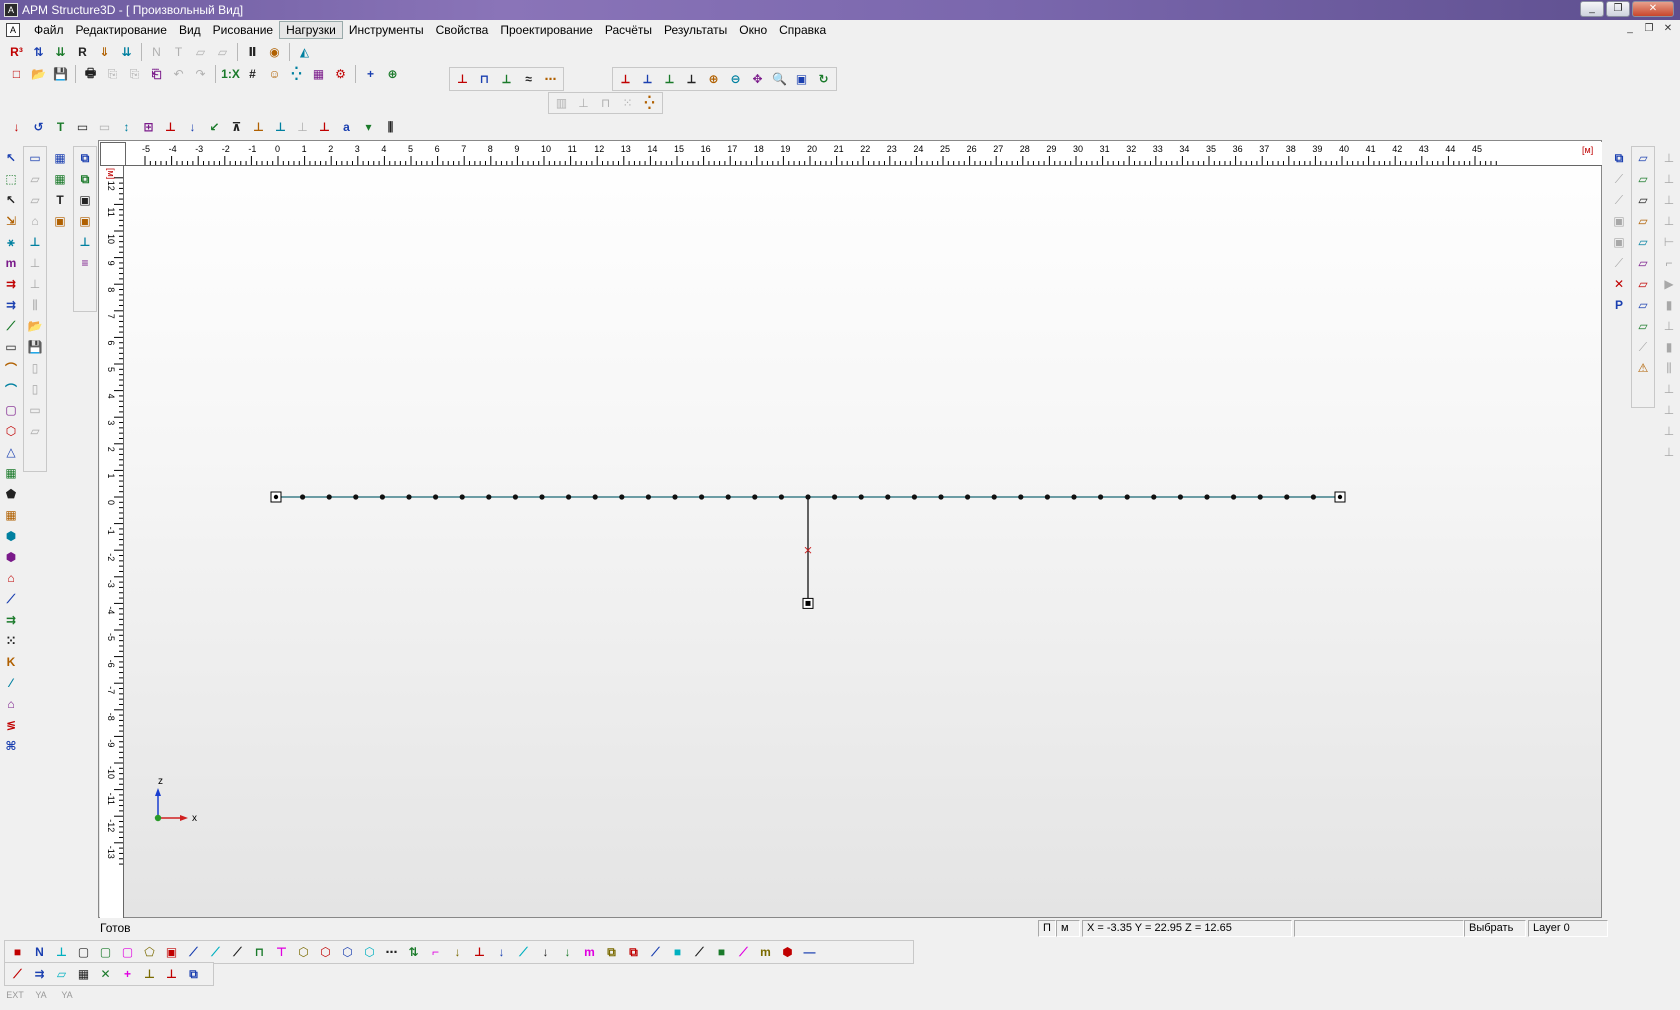 The width and height of the screenshot is (1680, 1010). What do you see at coordinates (35, 410) in the screenshot?
I see `vtb-left2-tool-12-icon: ▭` at bounding box center [35, 410].